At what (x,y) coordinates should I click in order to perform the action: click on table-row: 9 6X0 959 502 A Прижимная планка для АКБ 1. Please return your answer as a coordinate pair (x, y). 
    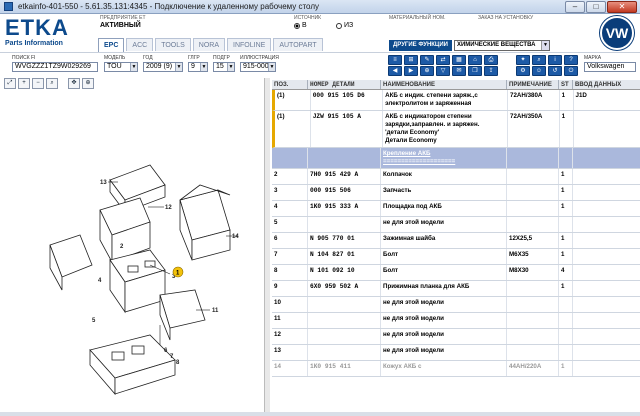
    Looking at the image, I should click on (456, 289).